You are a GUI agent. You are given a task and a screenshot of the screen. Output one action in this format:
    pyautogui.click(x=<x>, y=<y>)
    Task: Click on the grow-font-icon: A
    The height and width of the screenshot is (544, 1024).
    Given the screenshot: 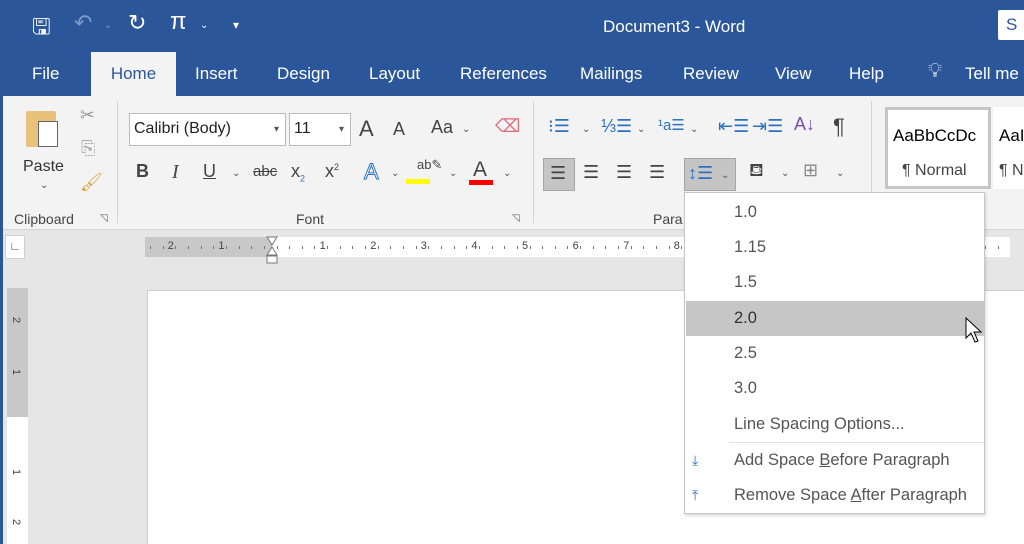 What is the action you would take?
    pyautogui.click(x=366, y=129)
    